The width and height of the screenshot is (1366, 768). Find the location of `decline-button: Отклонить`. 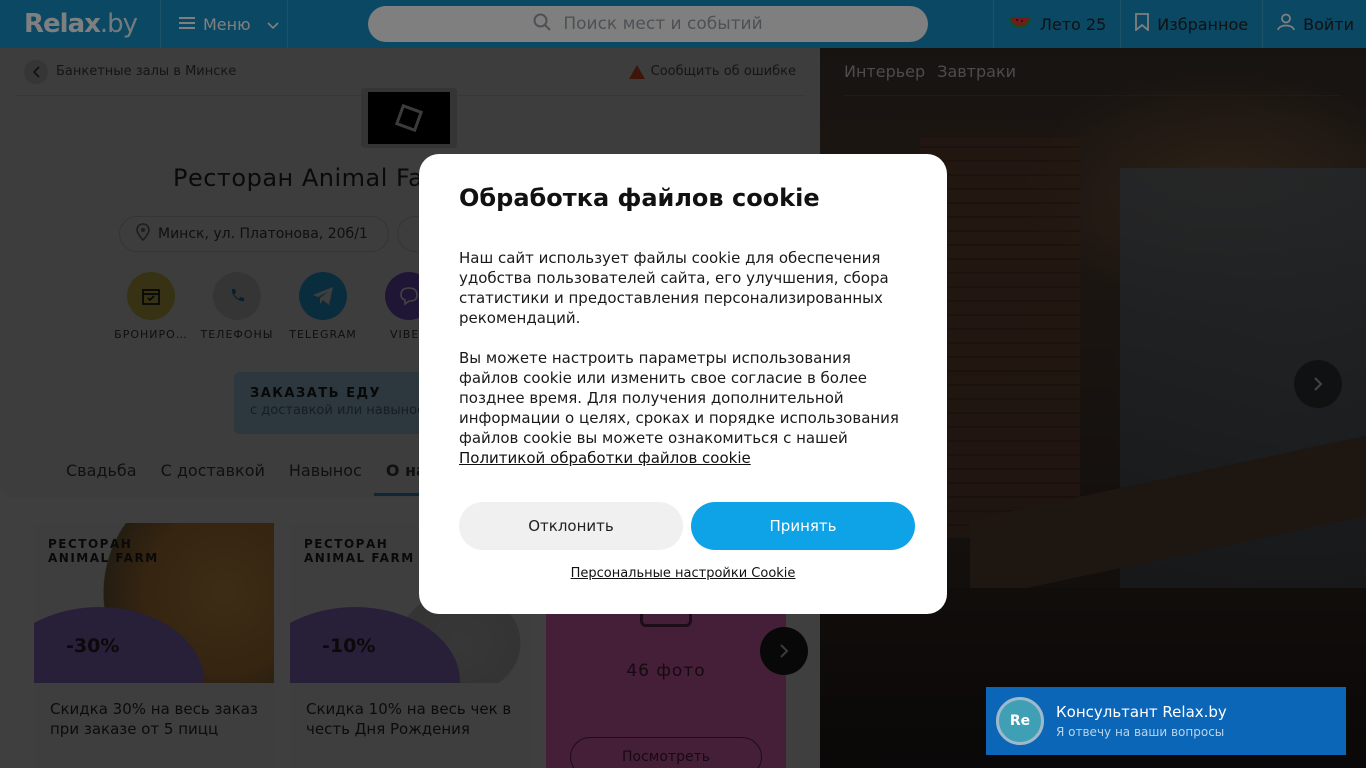

decline-button: Отклонить is located at coordinates (571, 526).